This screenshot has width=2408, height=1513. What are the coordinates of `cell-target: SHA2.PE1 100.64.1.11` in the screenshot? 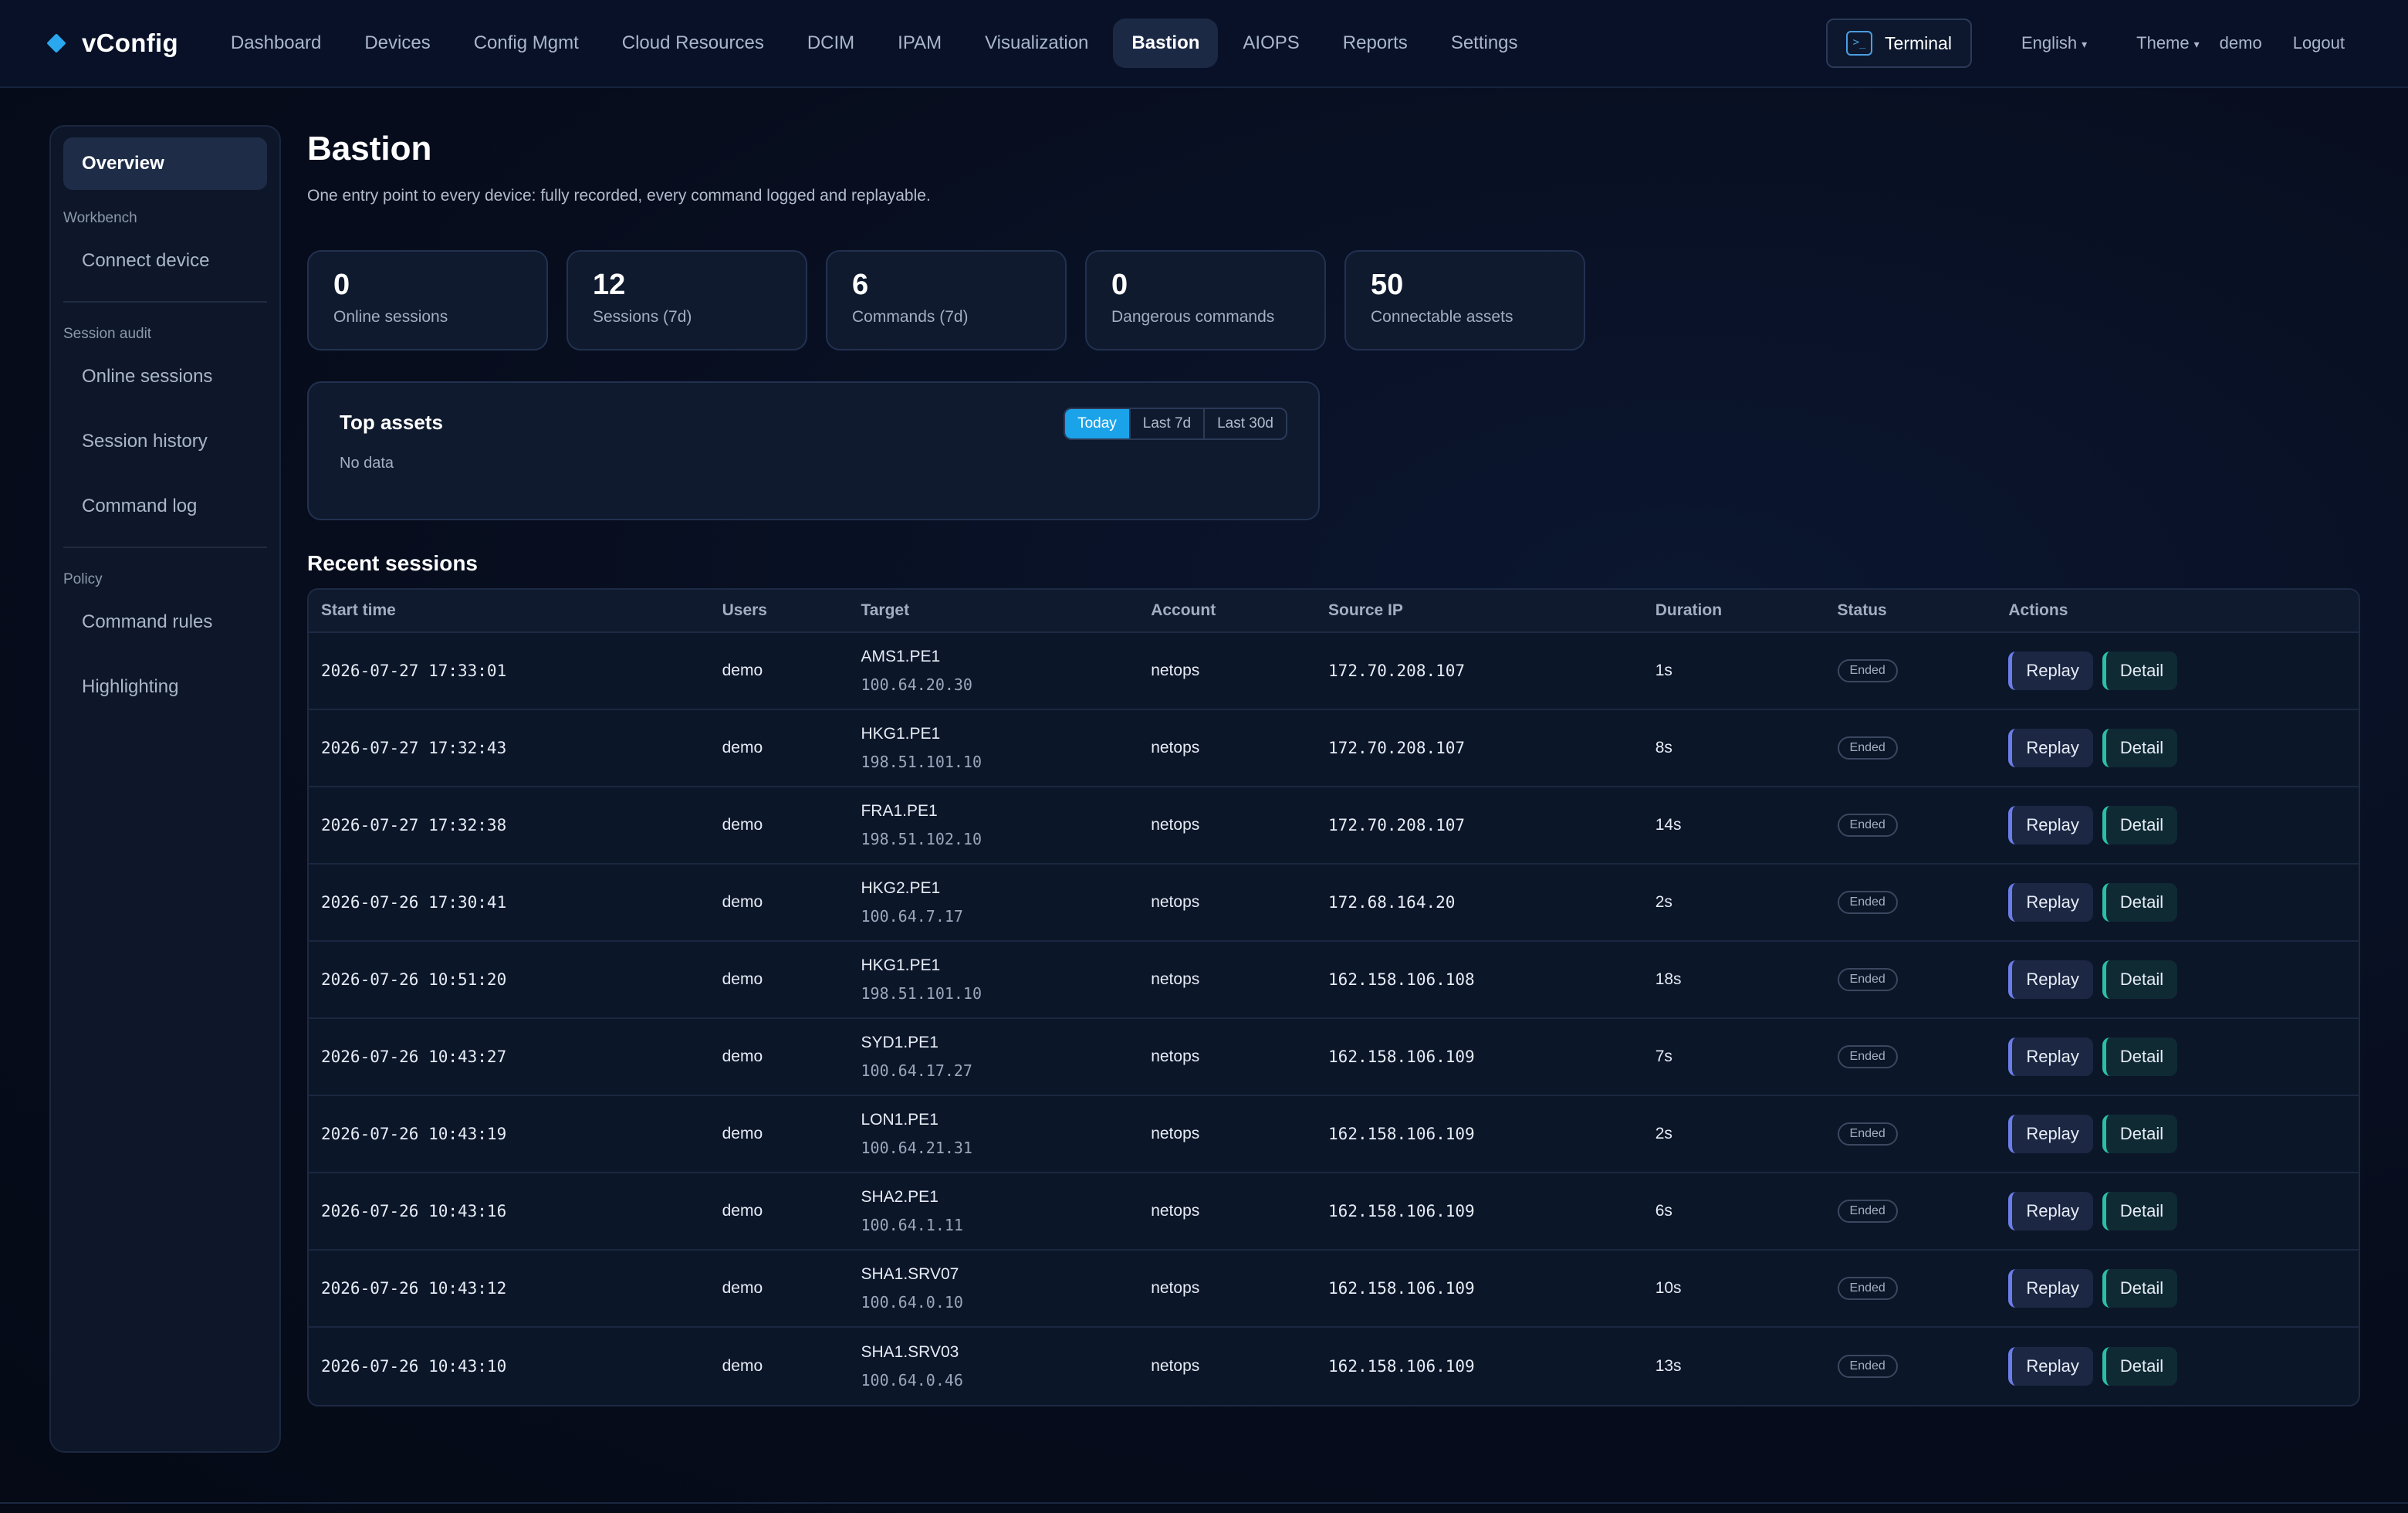 It's located at (993, 1211).